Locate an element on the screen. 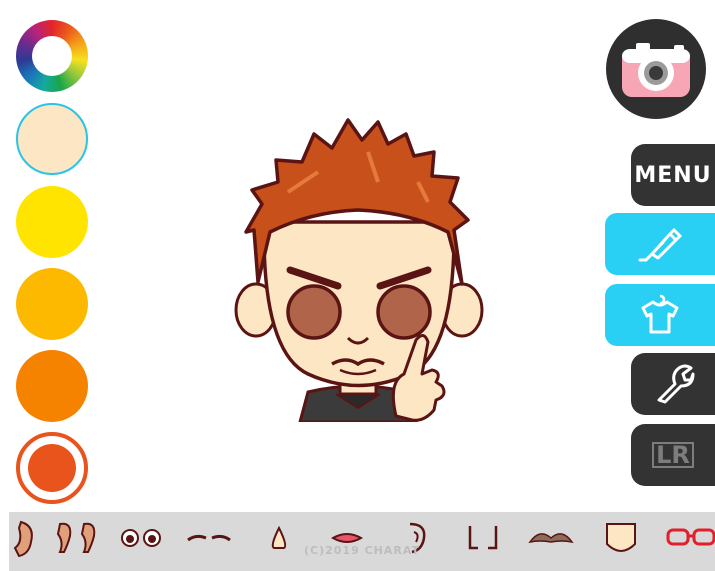 This screenshot has width=715, height=571. menu-button: MENU is located at coordinates (673, 175).